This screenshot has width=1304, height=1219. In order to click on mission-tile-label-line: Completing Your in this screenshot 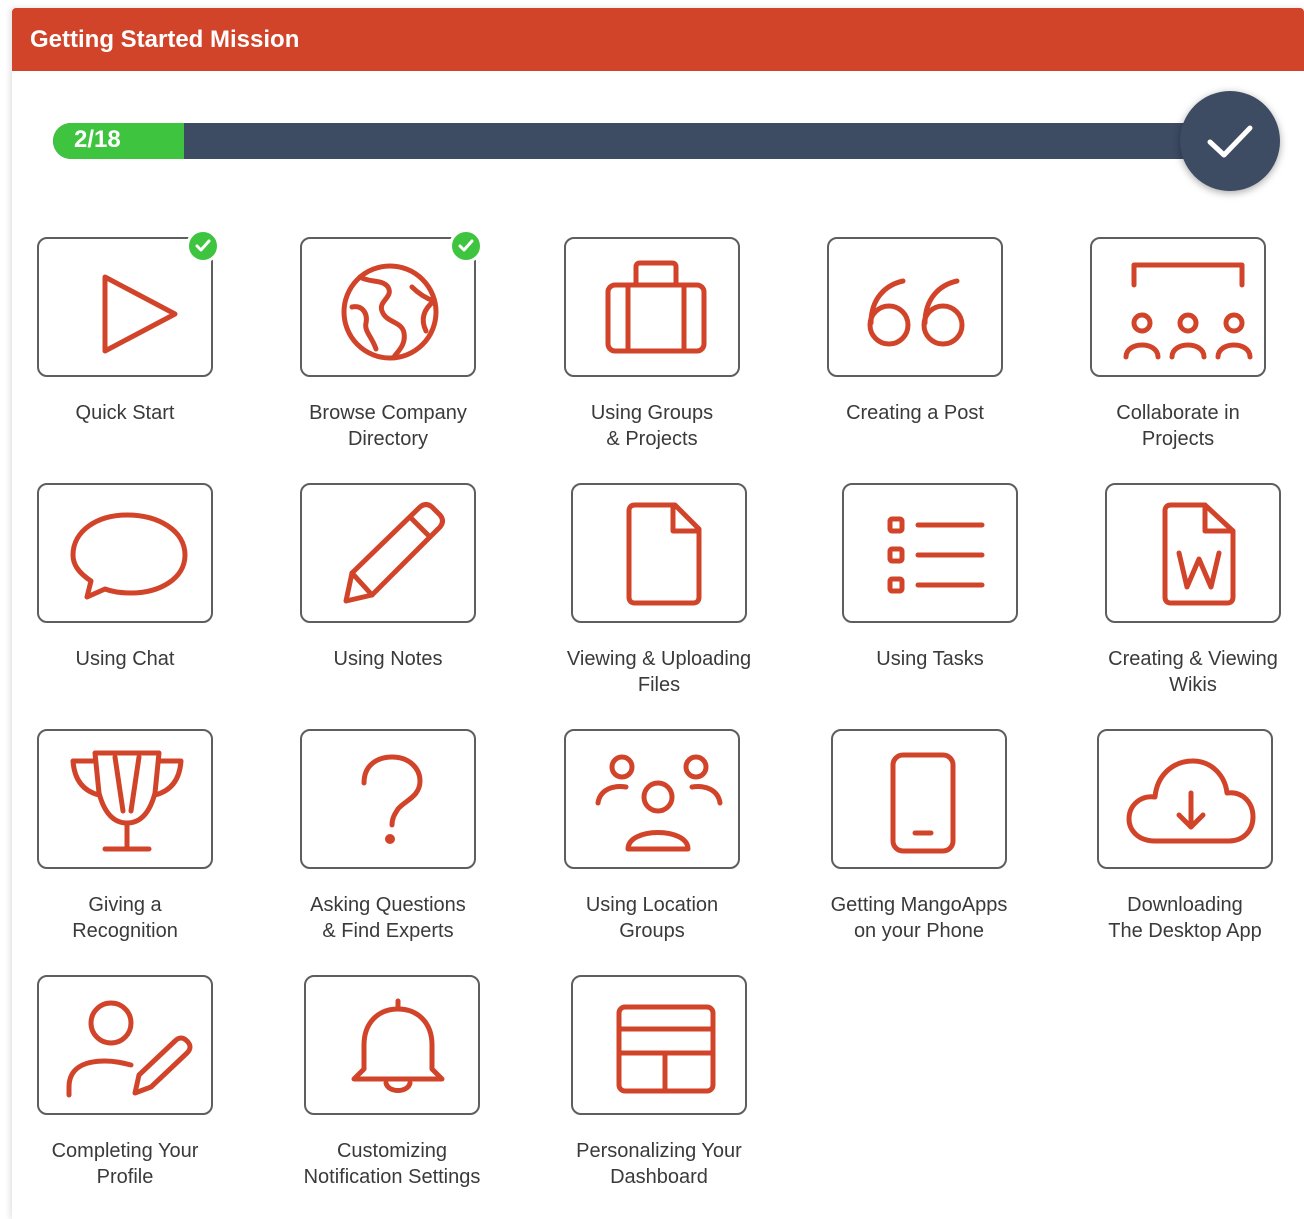, I will do `click(125, 1151)`.